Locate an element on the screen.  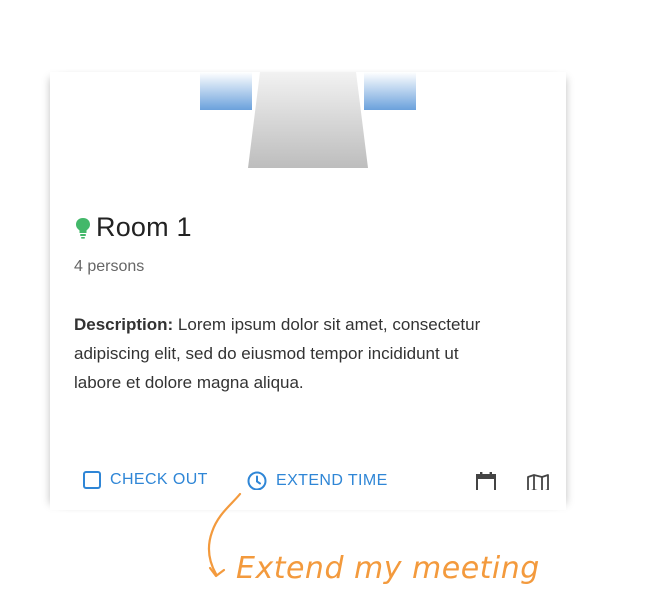
annotation-text: Extend my meeting is located at coordinates (388, 568).